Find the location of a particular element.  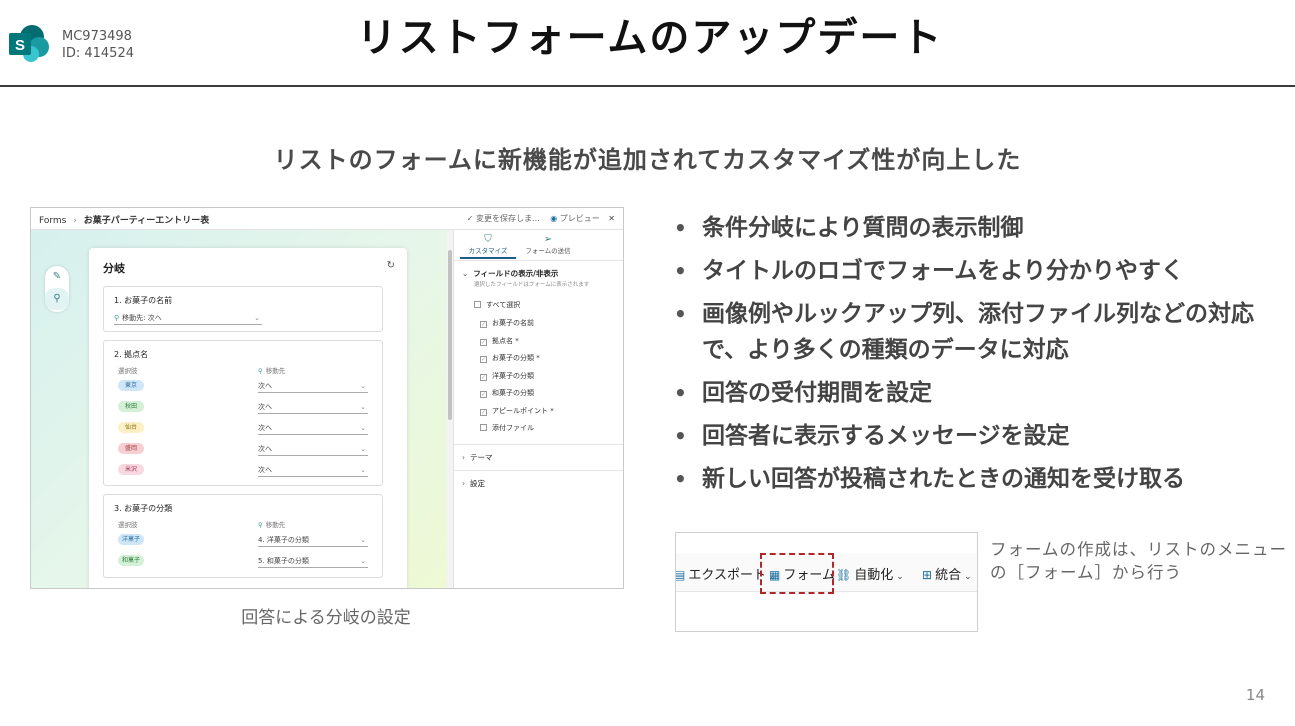

goto-select: 4. 洋菓子の分類 ⌄ is located at coordinates (313, 540).